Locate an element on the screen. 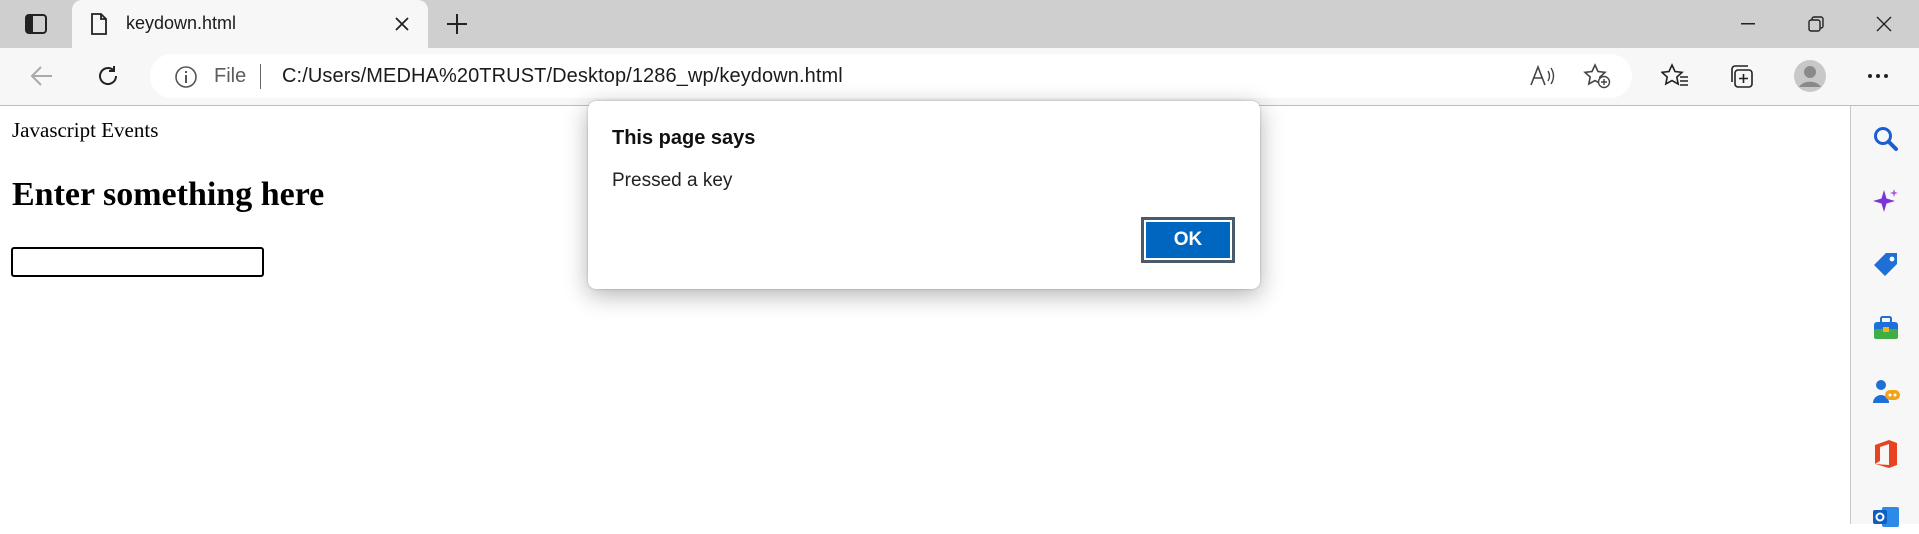 The width and height of the screenshot is (1919, 534). dialog-title: This page says is located at coordinates (684, 138).